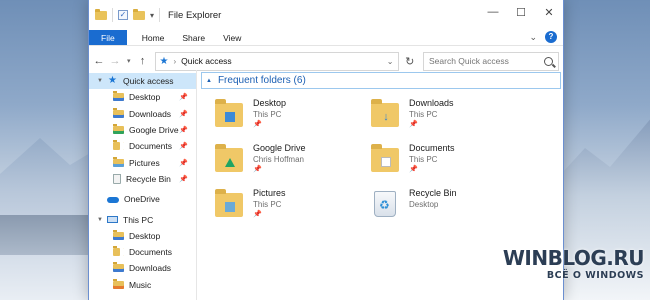  I want to click on nav-item-recycle-bin: Recycle Bin 📌, so click(142, 179).